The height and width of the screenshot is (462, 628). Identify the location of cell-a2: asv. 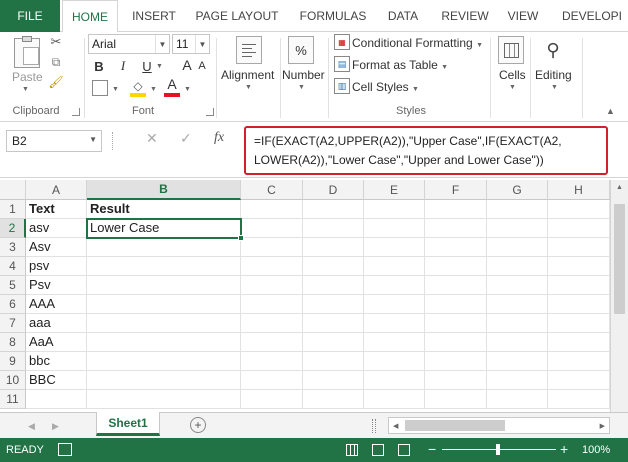
(56, 228).